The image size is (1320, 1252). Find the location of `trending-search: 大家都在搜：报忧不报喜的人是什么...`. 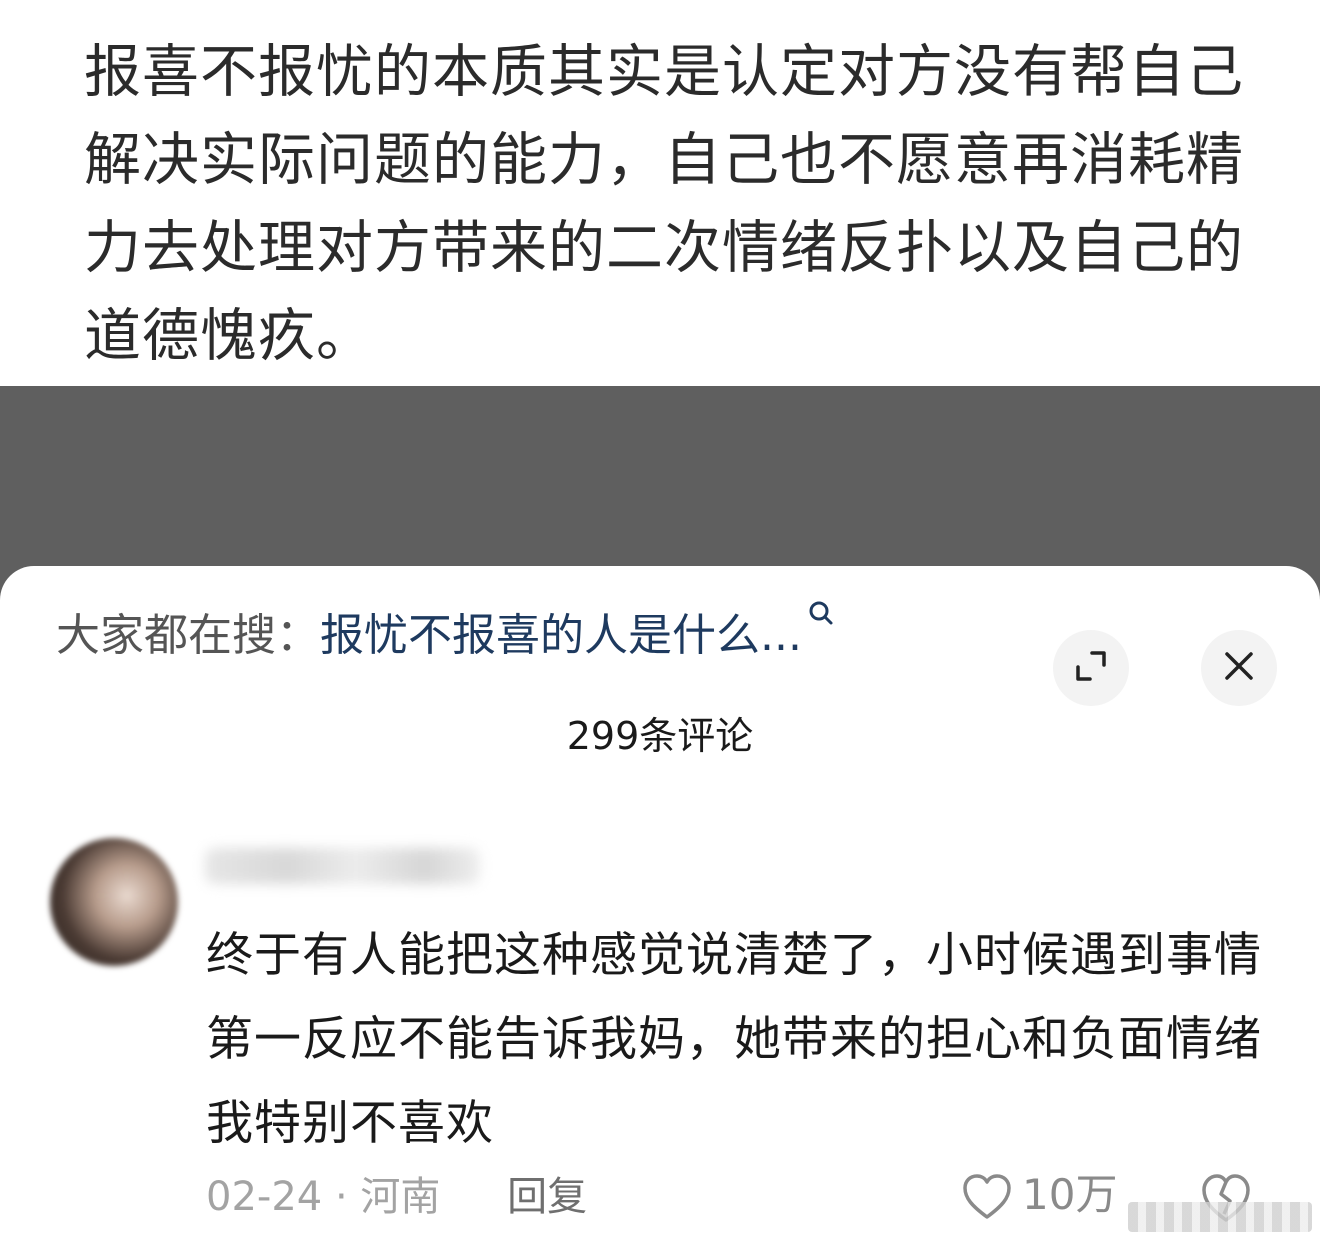

trending-search: 大家都在搜：报忧不报喜的人是什么... is located at coordinates (444, 633).